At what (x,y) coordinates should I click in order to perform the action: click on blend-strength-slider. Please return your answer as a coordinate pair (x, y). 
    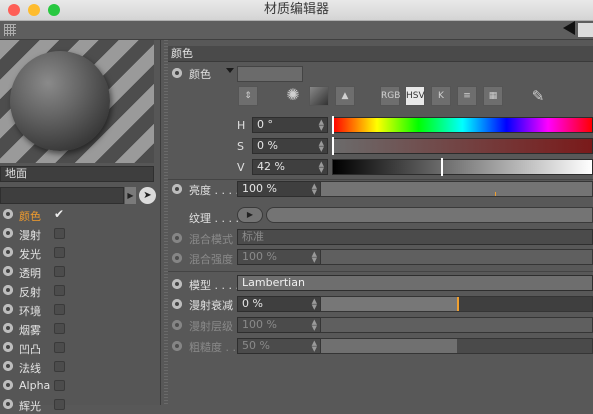
    Looking at the image, I should click on (456, 257).